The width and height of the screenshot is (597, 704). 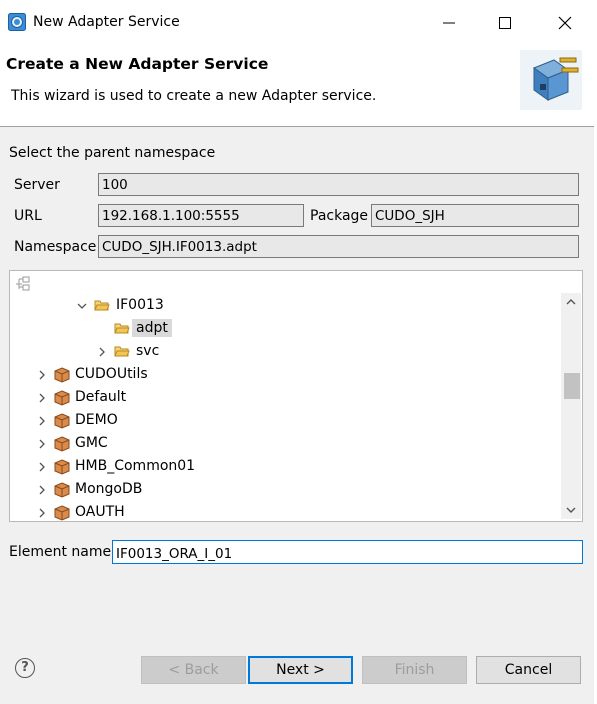 What do you see at coordinates (96, 420) in the screenshot?
I see `tree-label: DEMO` at bounding box center [96, 420].